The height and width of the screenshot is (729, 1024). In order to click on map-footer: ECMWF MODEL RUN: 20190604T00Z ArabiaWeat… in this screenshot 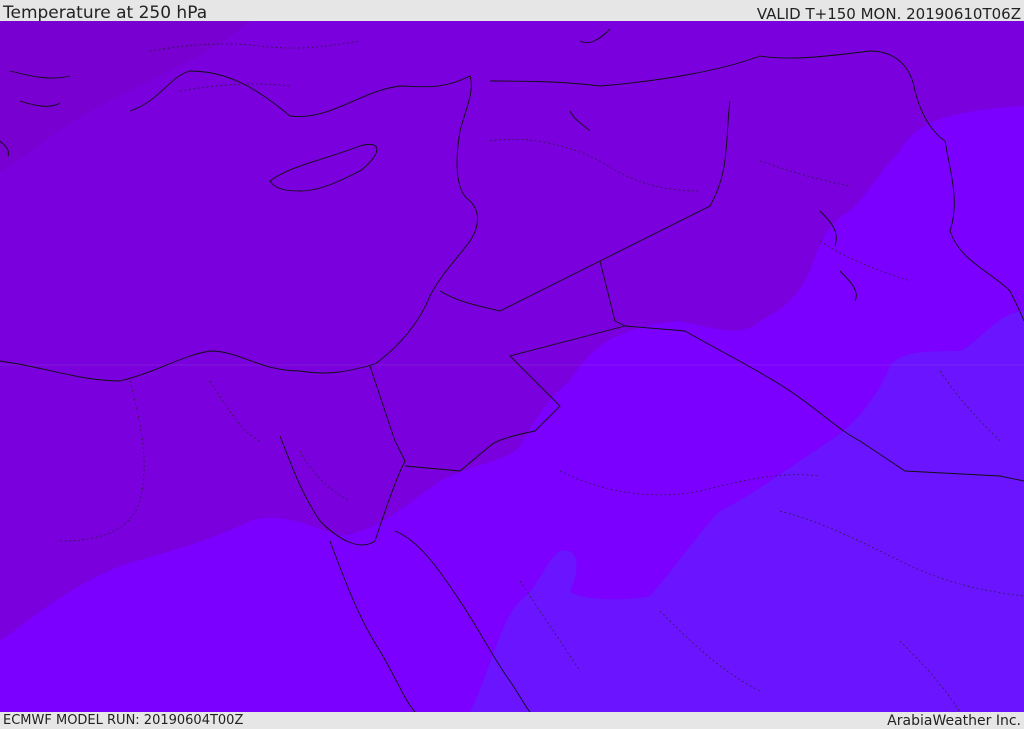, I will do `click(512, 720)`.